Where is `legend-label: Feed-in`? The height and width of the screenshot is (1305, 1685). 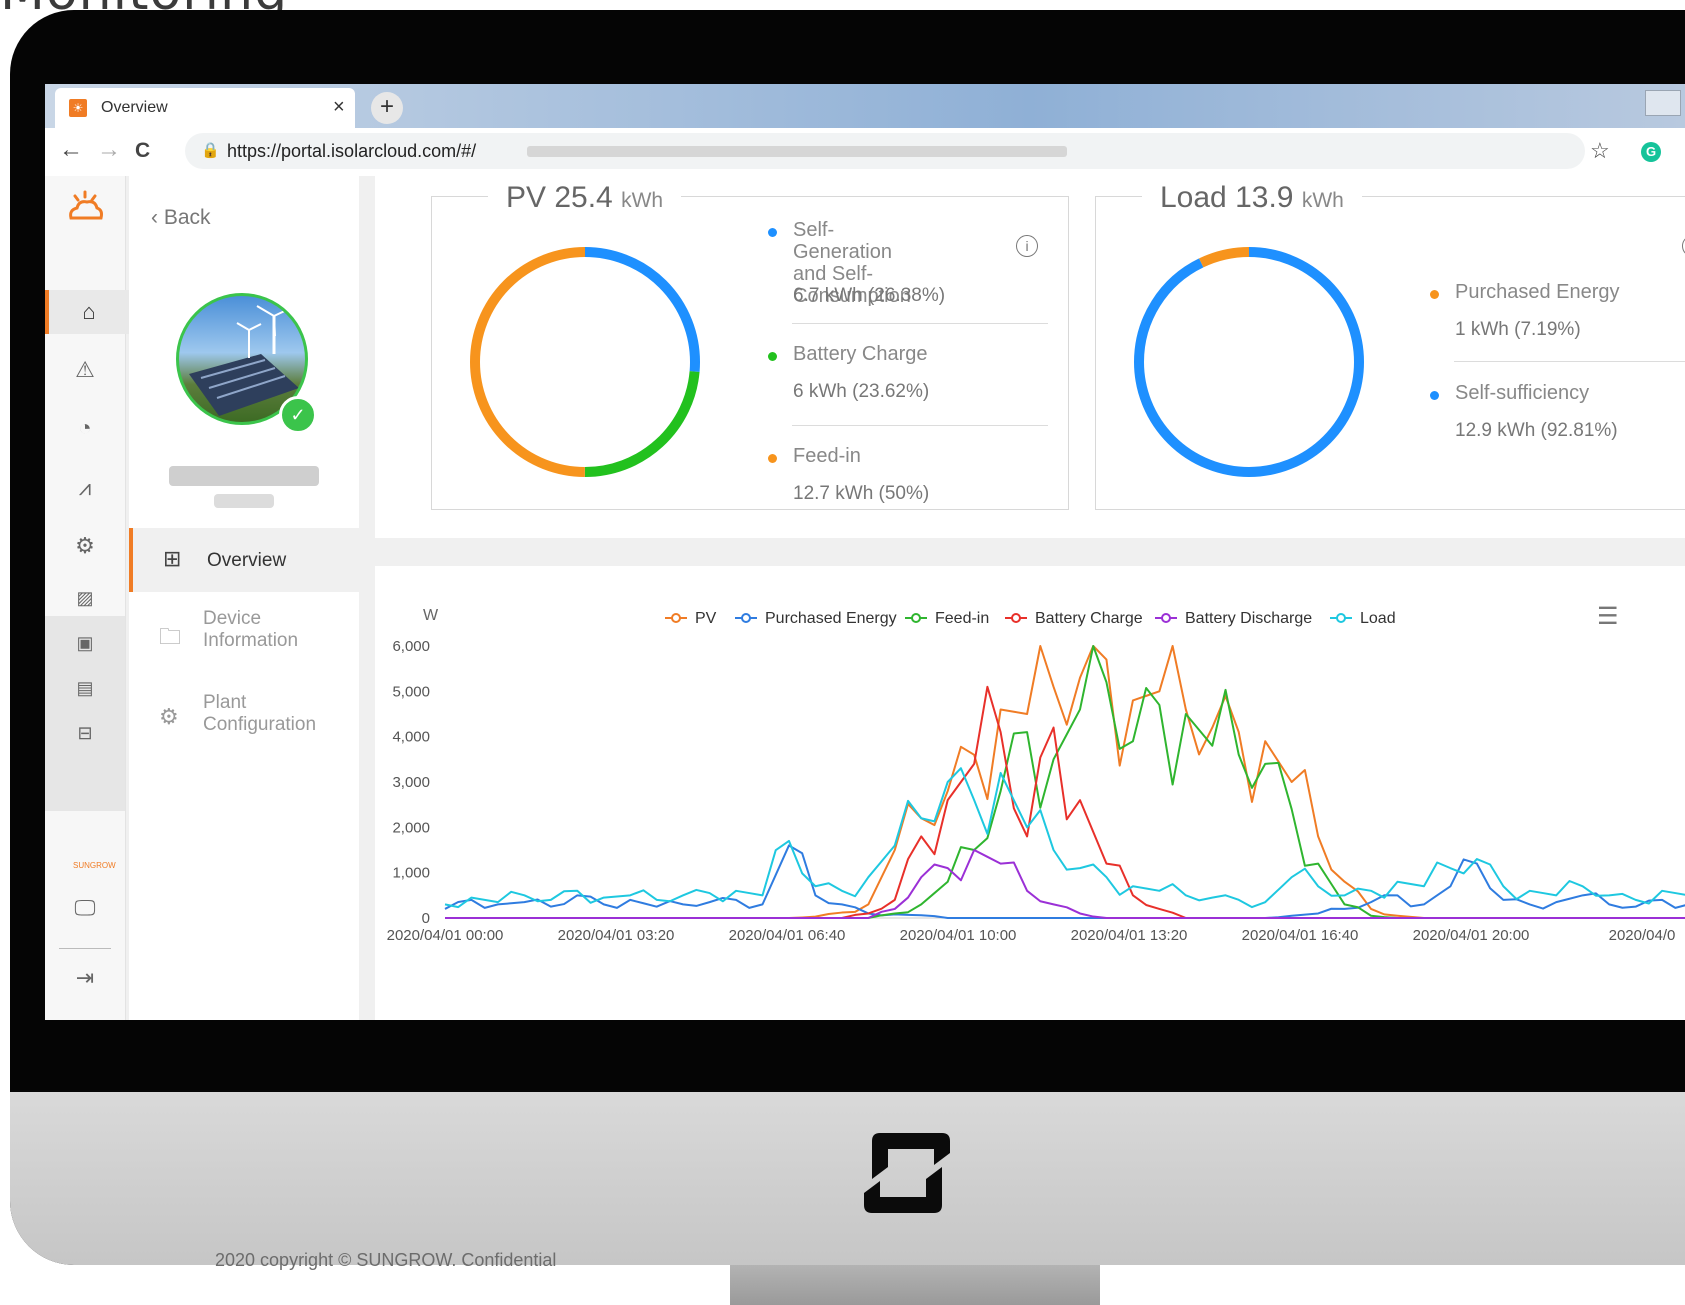
legend-label: Feed-in is located at coordinates (827, 456).